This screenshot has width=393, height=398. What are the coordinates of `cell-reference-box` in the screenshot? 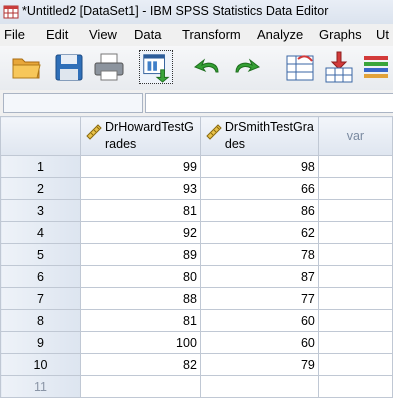 It's located at (73, 103).